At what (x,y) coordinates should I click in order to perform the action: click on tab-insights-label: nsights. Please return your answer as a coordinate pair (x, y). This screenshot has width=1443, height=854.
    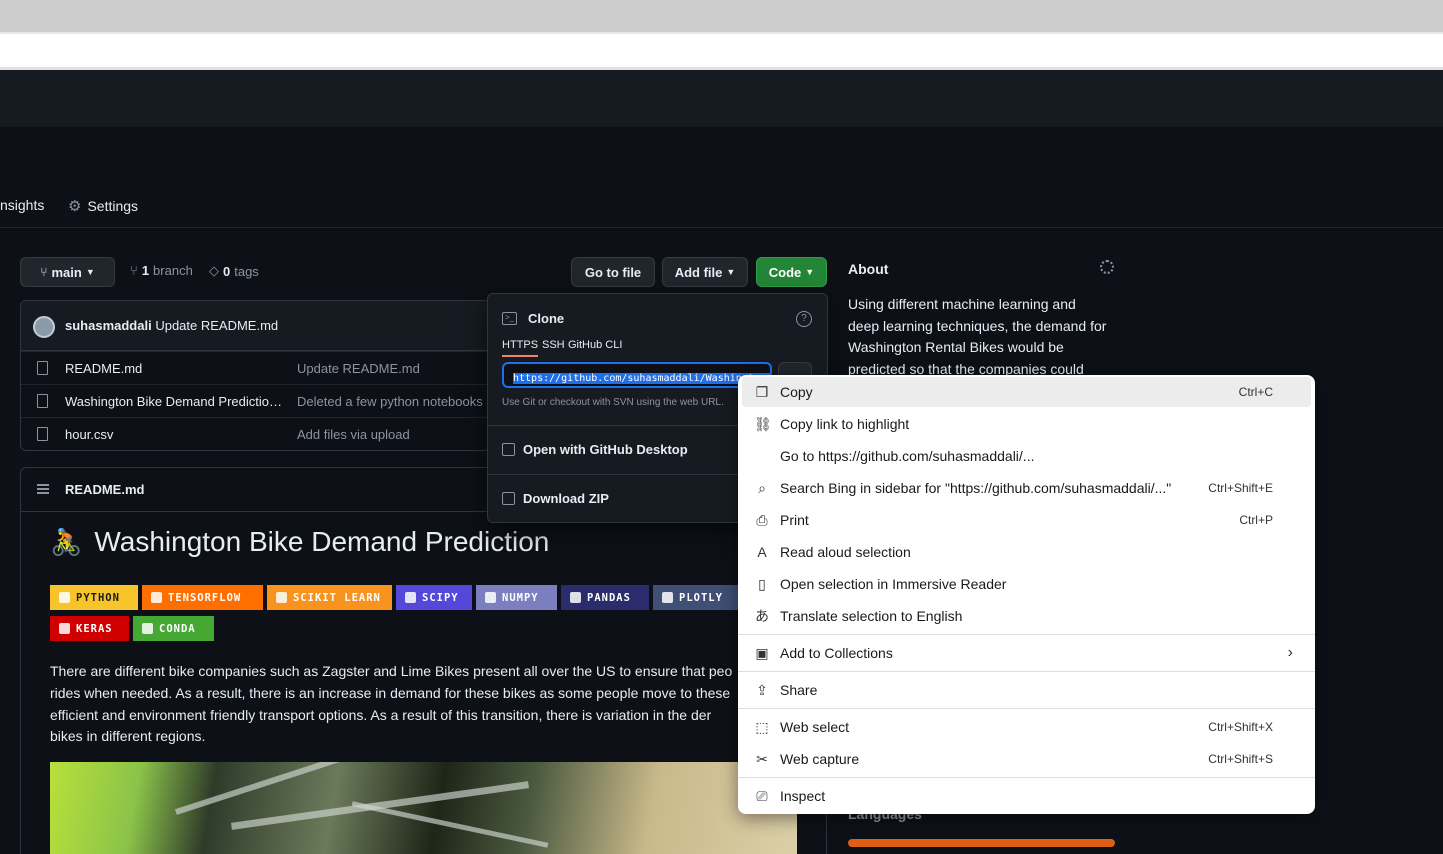
    Looking at the image, I should click on (22, 205).